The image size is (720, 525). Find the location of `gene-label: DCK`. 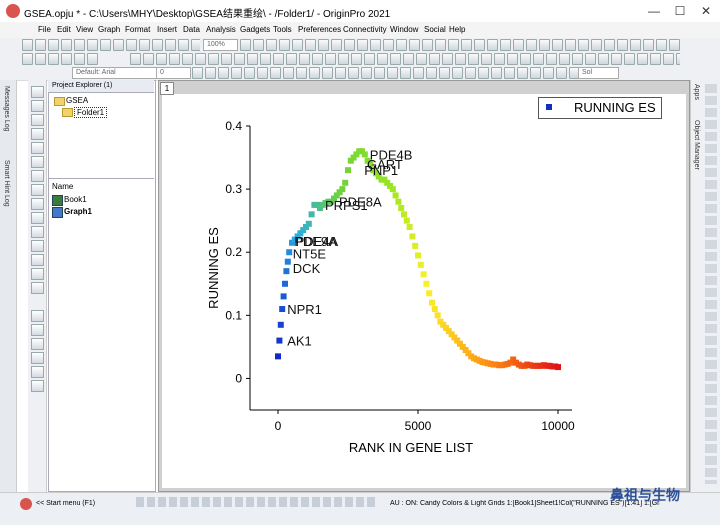

gene-label: DCK is located at coordinates (307, 268).